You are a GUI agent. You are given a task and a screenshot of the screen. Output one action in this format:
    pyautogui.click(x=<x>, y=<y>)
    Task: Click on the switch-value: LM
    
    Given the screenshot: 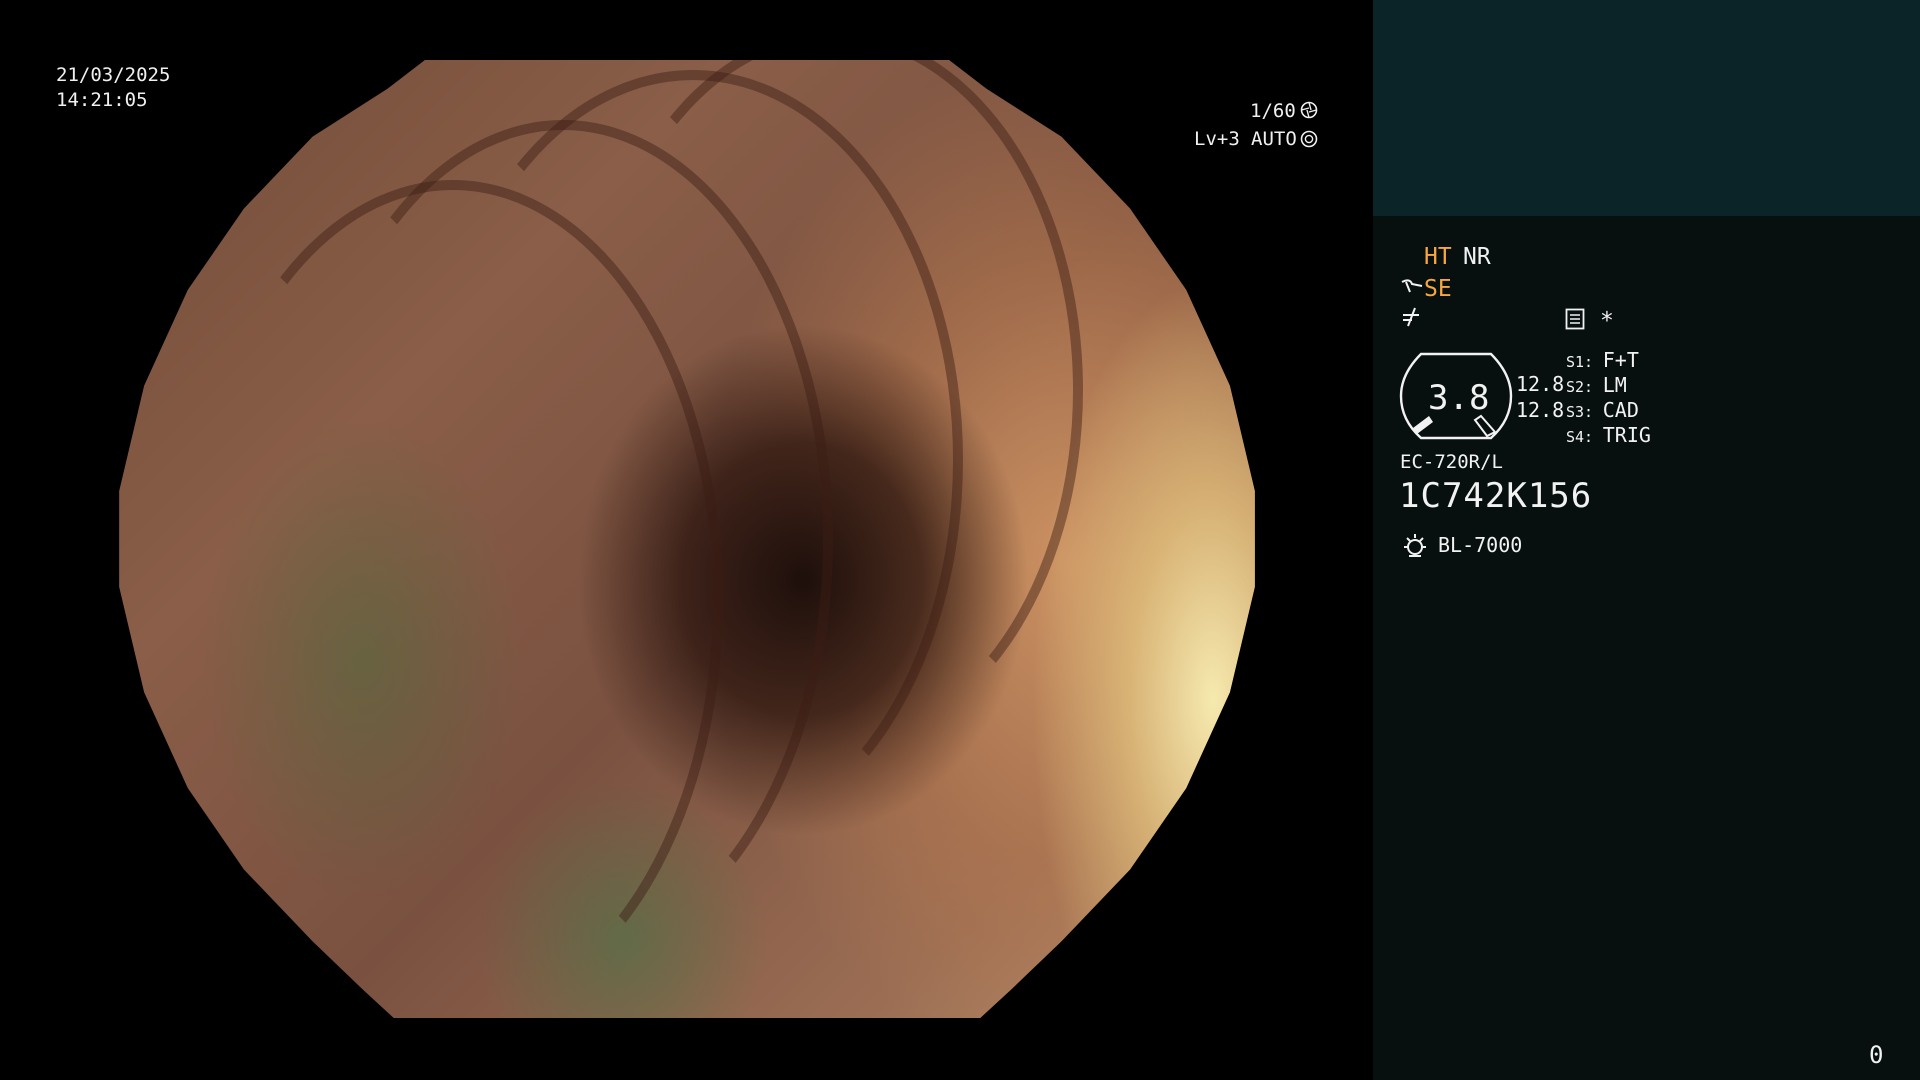 What is the action you would take?
    pyautogui.click(x=1614, y=385)
    